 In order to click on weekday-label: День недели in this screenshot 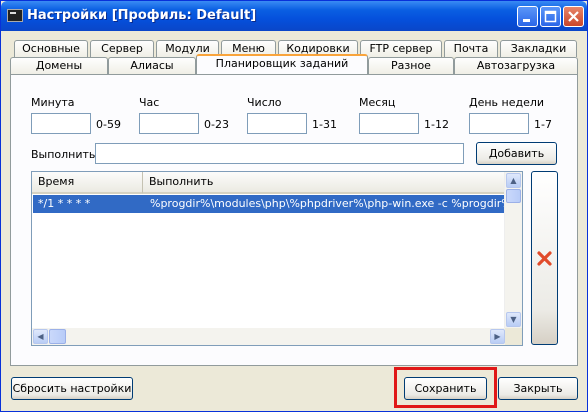, I will do `click(507, 102)`.